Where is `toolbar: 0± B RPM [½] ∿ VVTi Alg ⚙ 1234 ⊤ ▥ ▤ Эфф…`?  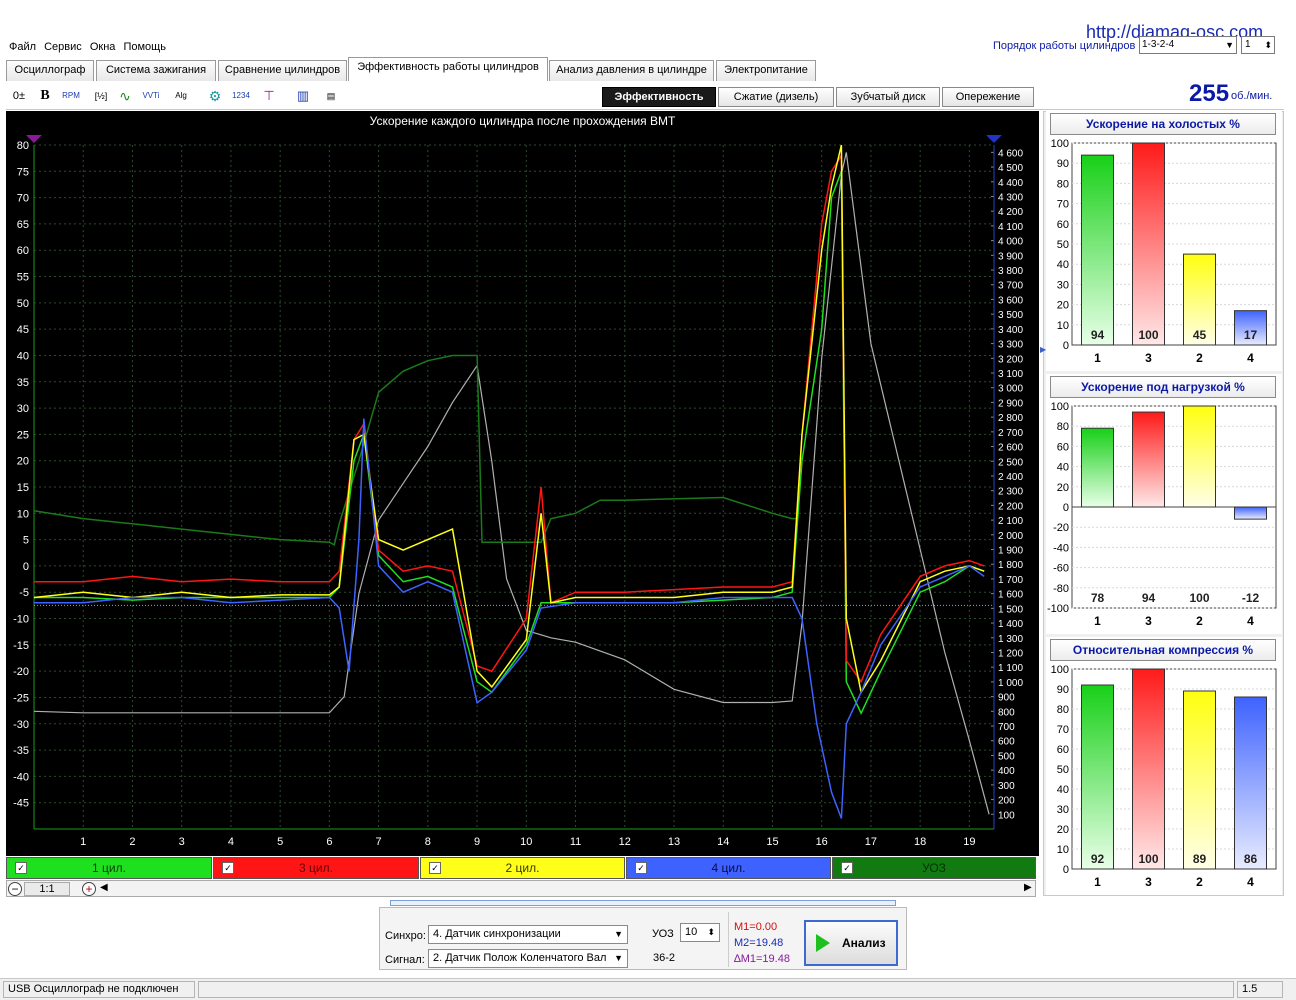 toolbar: 0± B RPM [½] ∿ VVTi Alg ⚙ 1234 ⊤ ▥ ▤ Эфф… is located at coordinates (645, 96).